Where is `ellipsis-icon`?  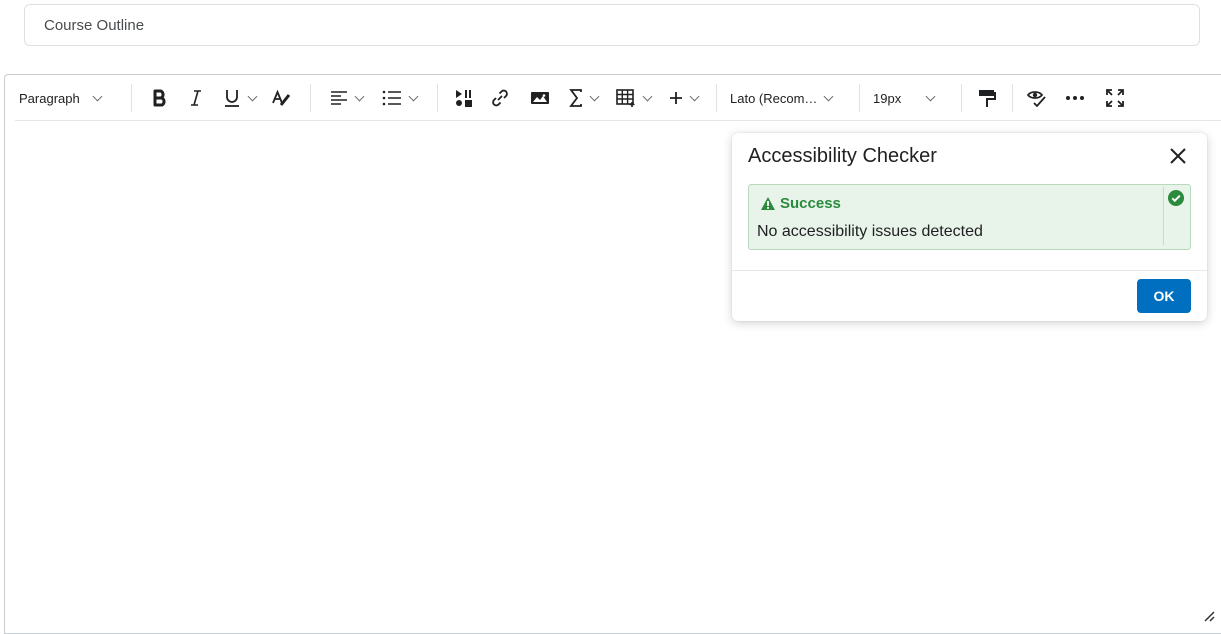 ellipsis-icon is located at coordinates (1075, 98).